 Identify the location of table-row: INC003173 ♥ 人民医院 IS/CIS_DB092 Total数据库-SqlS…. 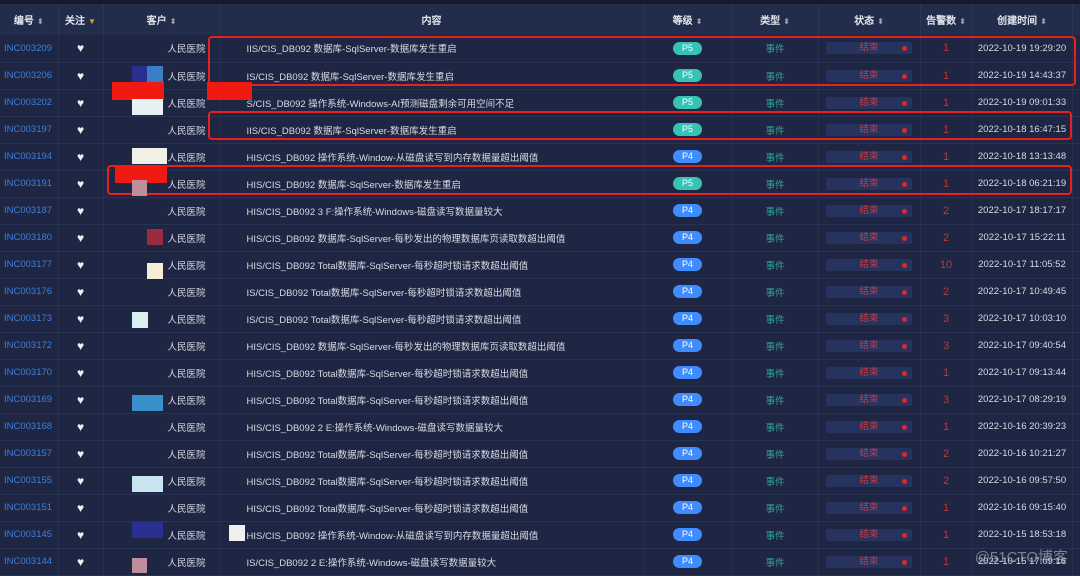
(540, 319).